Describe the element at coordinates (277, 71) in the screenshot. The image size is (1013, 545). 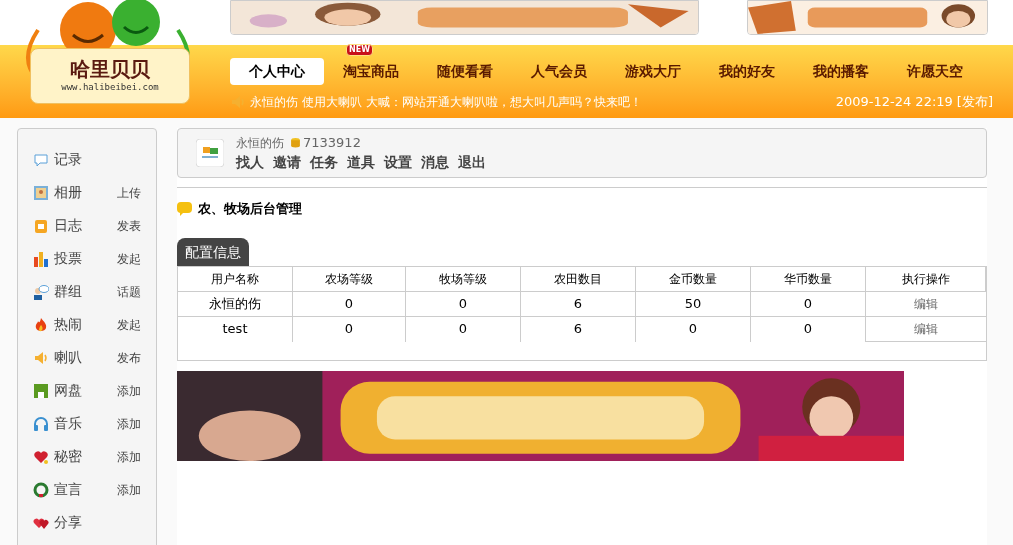
I see `nav-tab: 个人中心` at that location.